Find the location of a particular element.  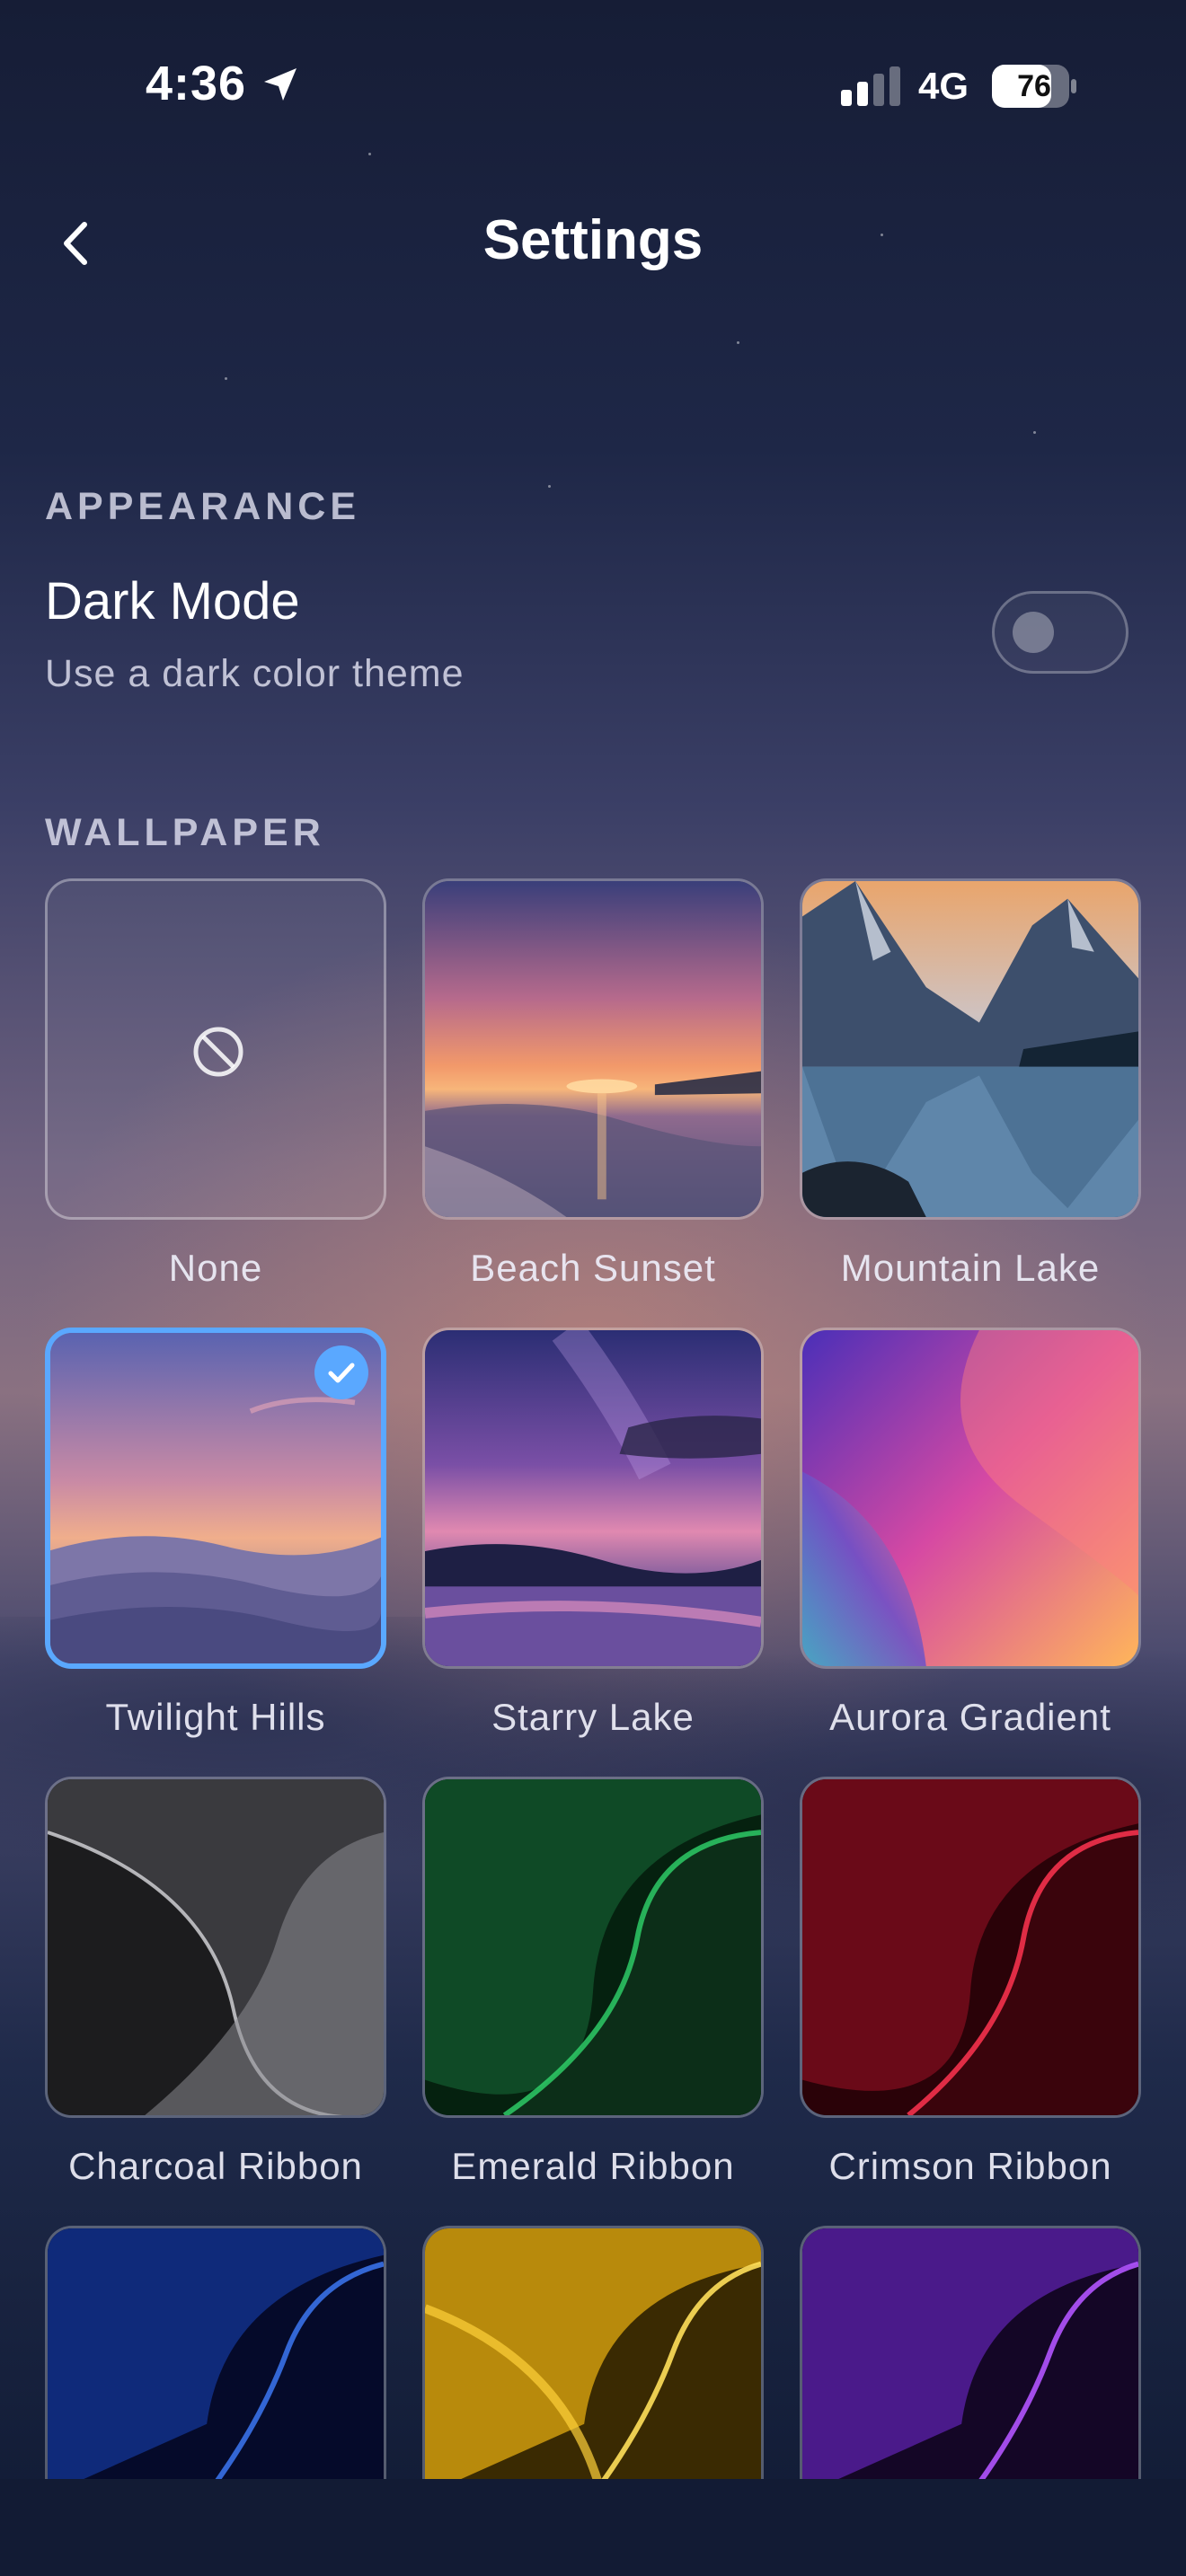

wallpaper-tile-violet-ribbon is located at coordinates (970, 2360).